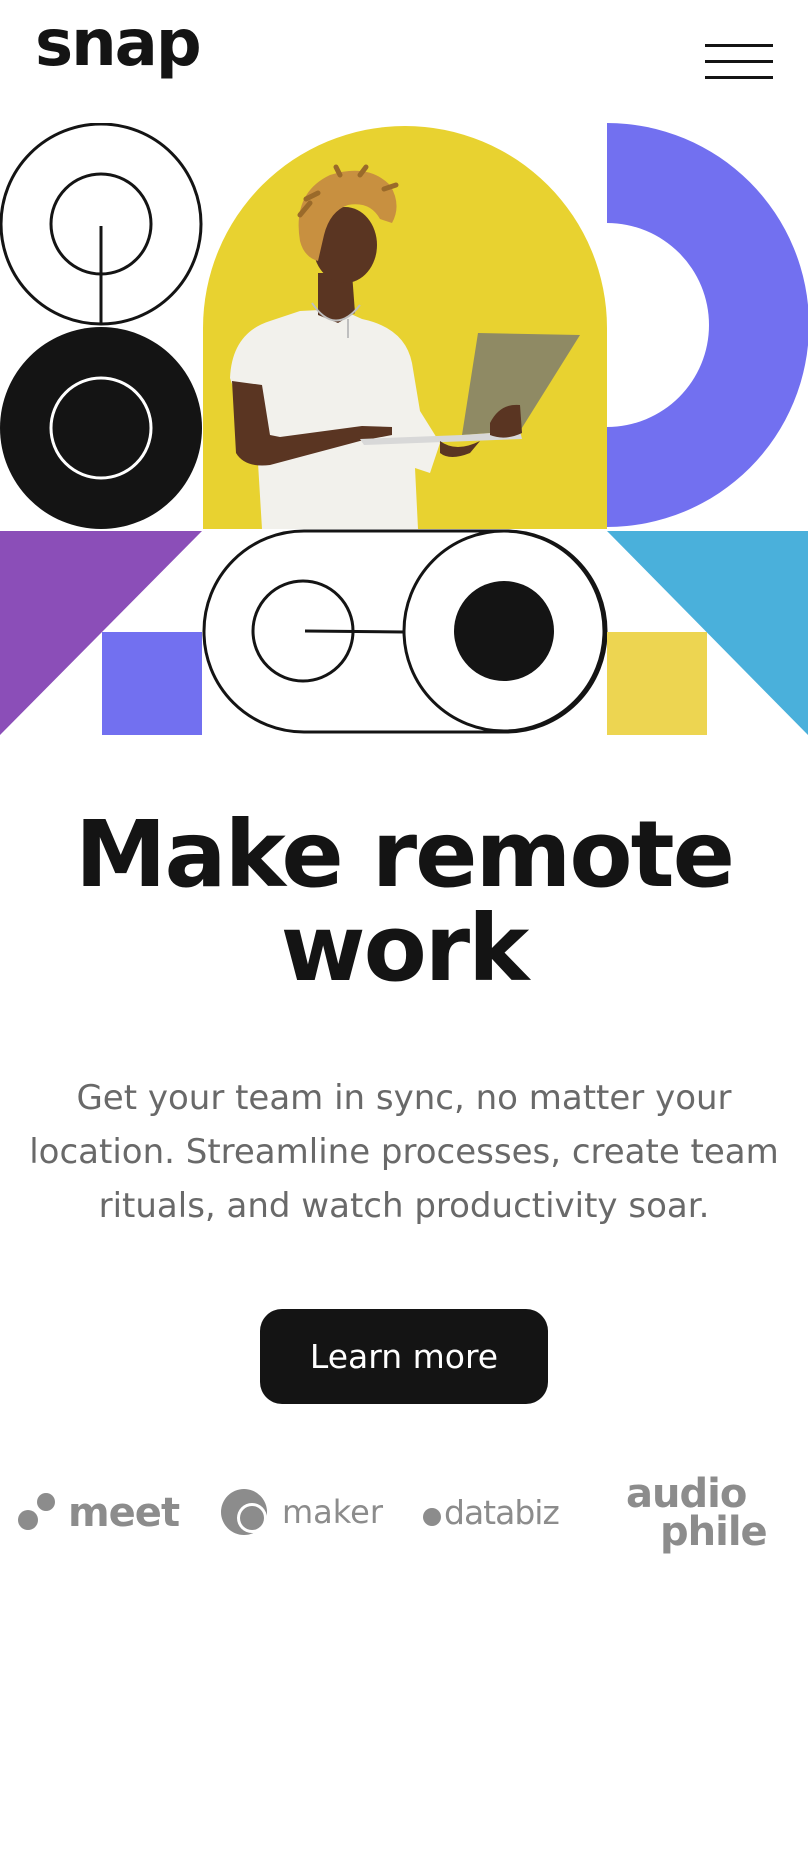  What do you see at coordinates (333, 1512) in the screenshot?
I see `maker-logo-text: maker` at bounding box center [333, 1512].